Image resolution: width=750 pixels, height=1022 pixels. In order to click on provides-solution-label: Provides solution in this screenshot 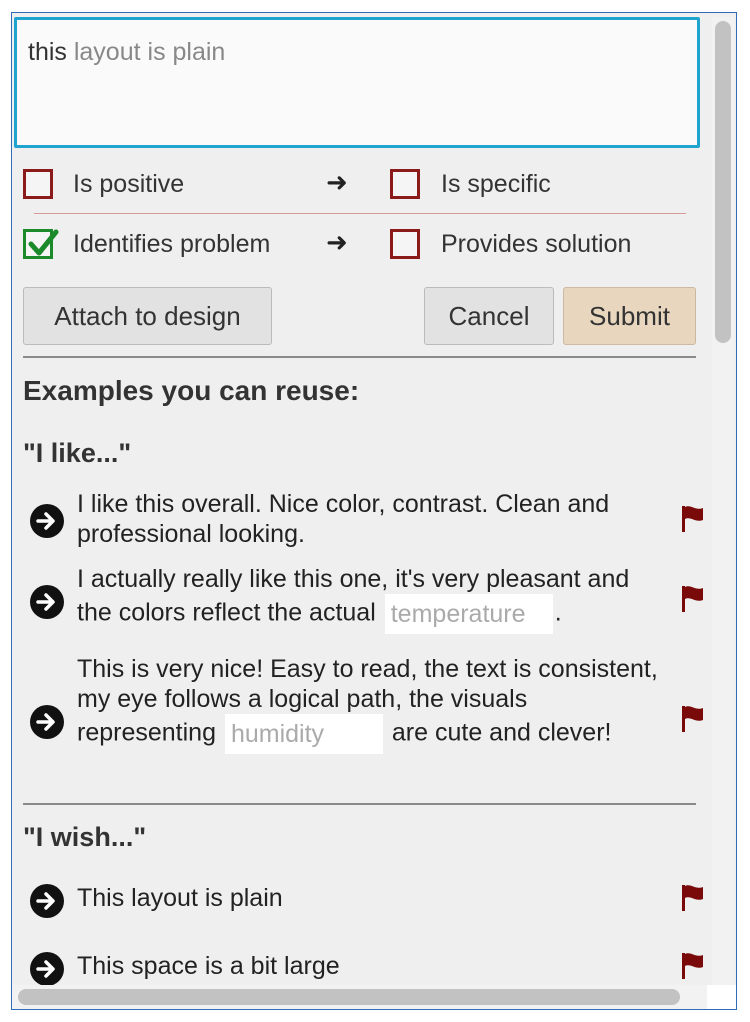, I will do `click(536, 244)`.